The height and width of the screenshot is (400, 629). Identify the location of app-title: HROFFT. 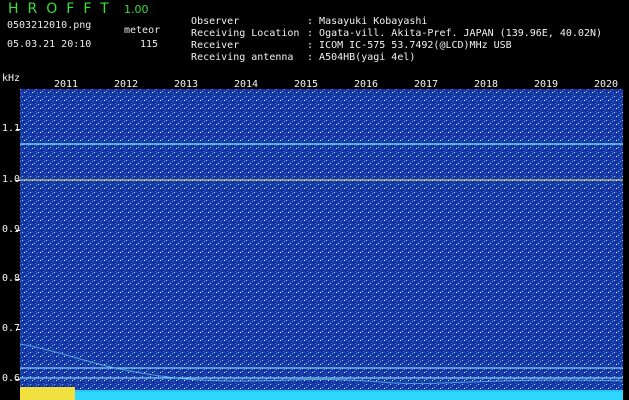
(63, 9).